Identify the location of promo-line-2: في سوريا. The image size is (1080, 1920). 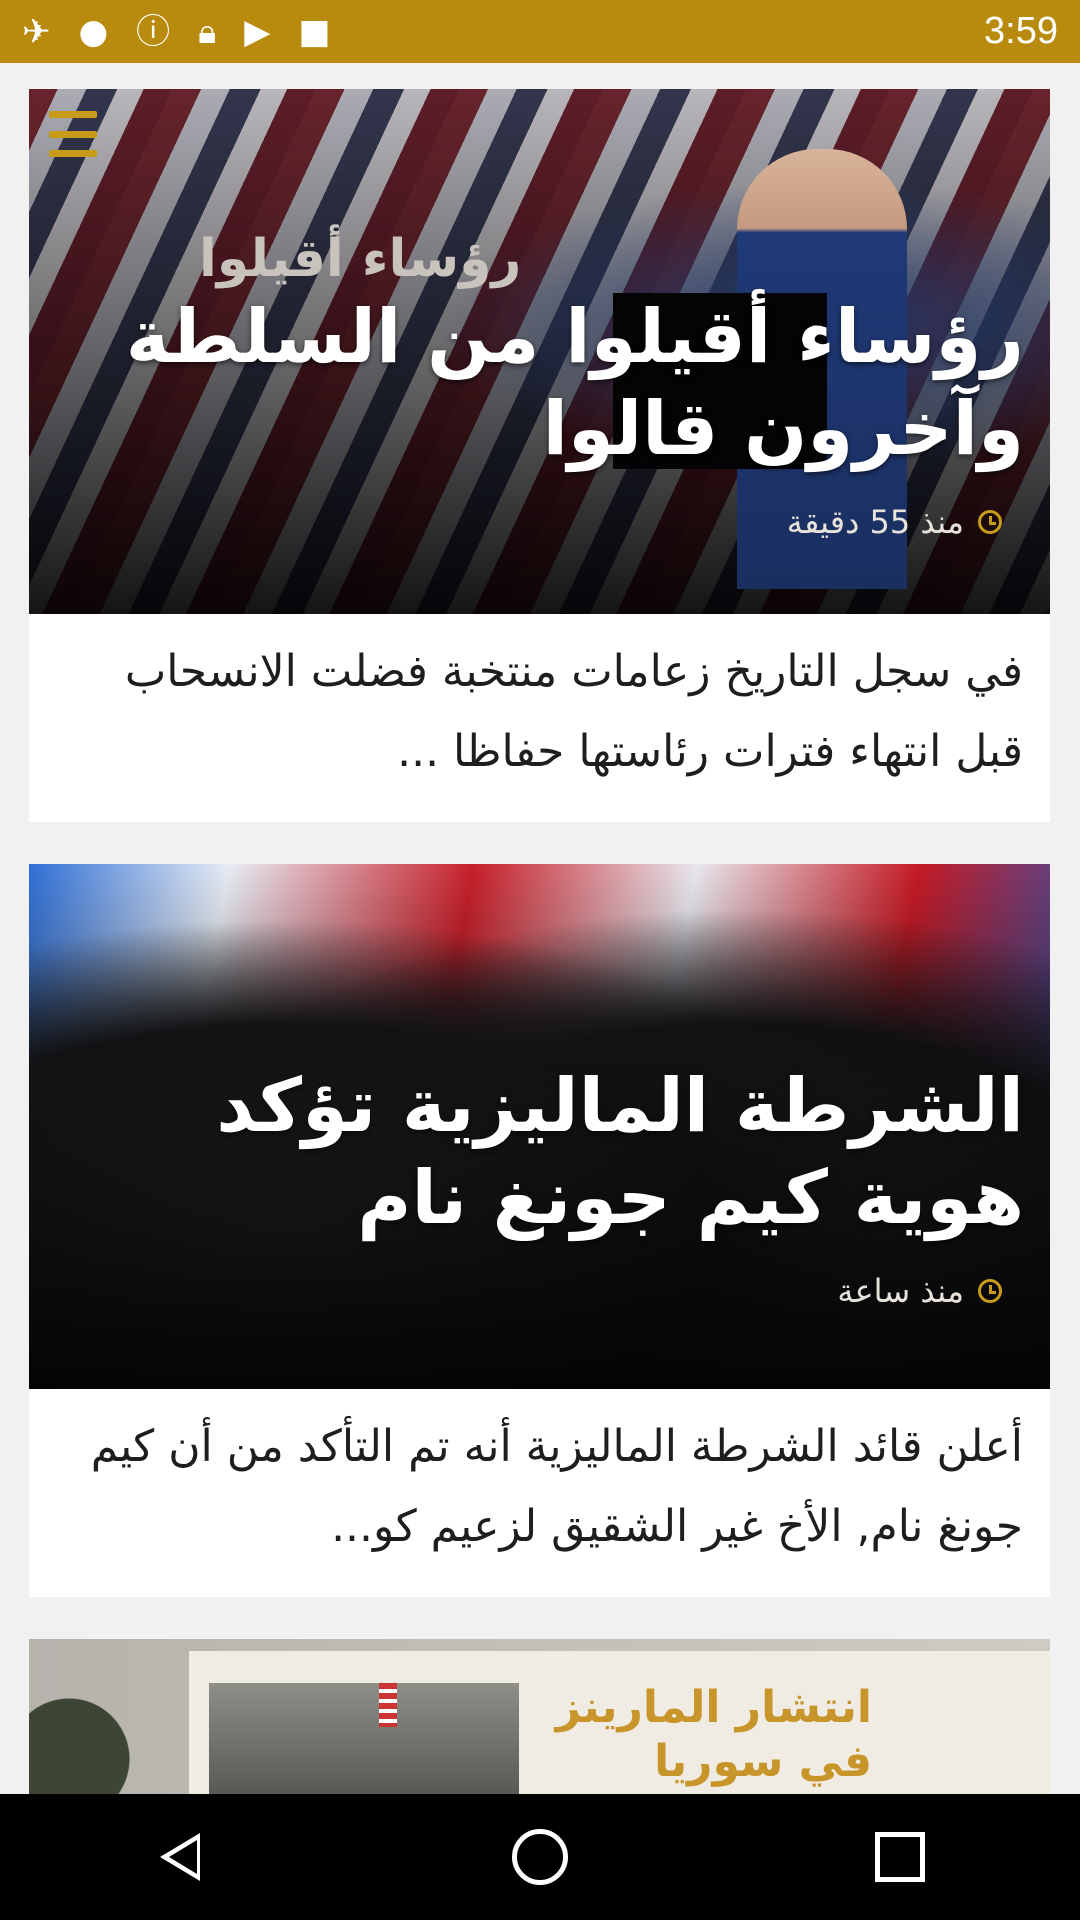
(763, 1761).